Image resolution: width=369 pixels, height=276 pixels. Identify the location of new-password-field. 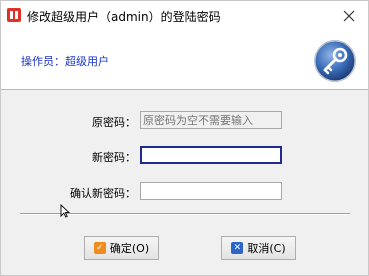
(211, 155).